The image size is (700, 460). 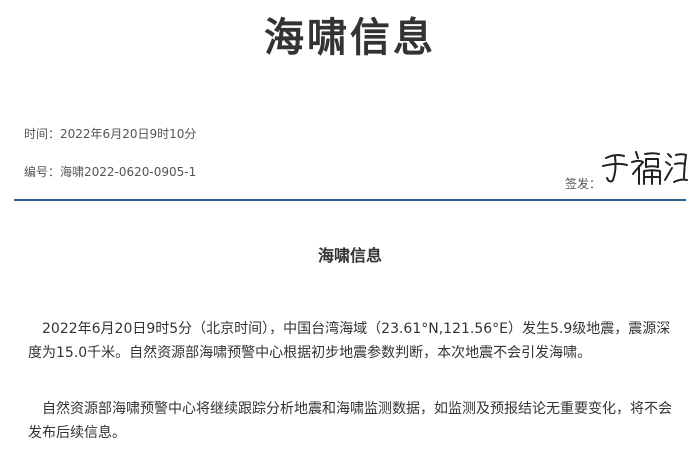 I want to click on time-value: 2022年6月20日9时10分, so click(x=128, y=134).